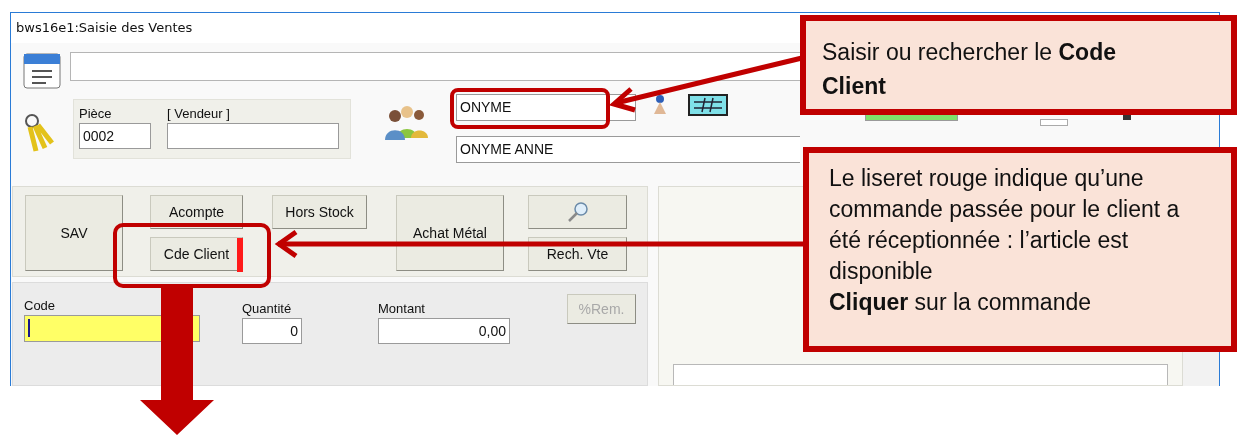 The height and width of the screenshot is (435, 1240). Describe the element at coordinates (253, 136) in the screenshot. I see `vendeur-field` at that location.